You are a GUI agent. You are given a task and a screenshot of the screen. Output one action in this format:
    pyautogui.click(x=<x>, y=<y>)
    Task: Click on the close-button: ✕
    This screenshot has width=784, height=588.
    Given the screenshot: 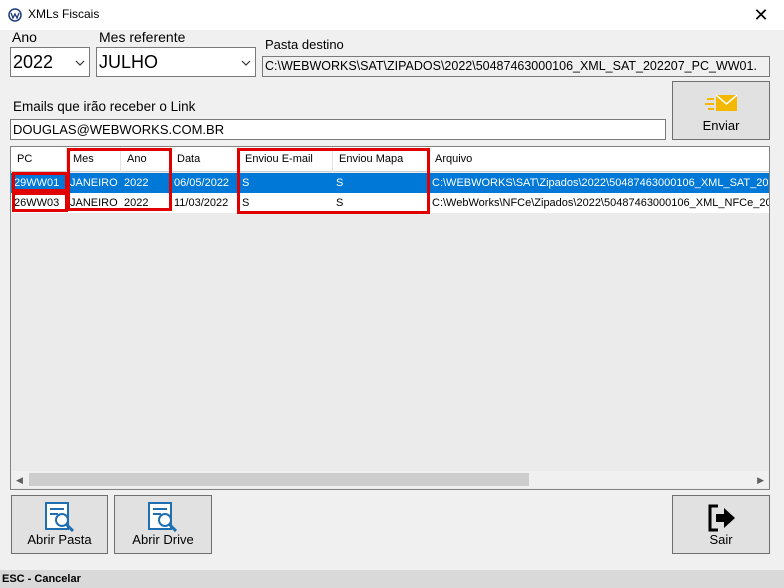 What is the action you would take?
    pyautogui.click(x=761, y=15)
    